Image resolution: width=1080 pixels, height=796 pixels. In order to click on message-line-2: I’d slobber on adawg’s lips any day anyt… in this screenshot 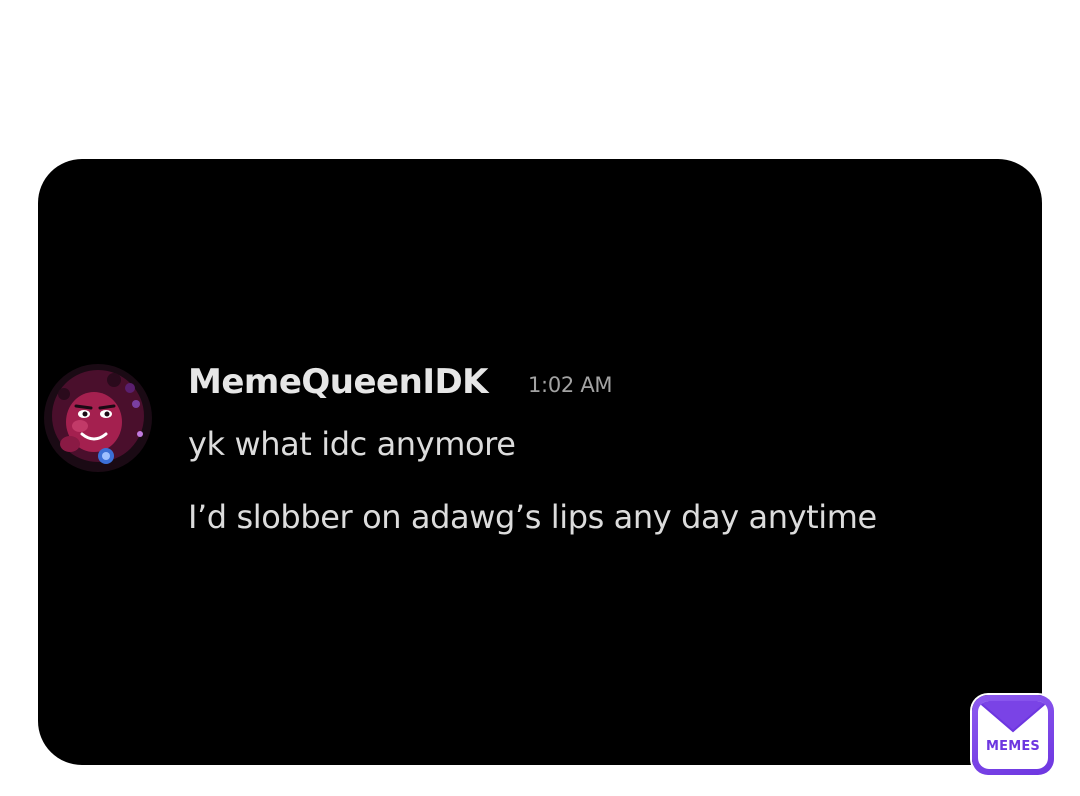, I will do `click(532, 517)`.